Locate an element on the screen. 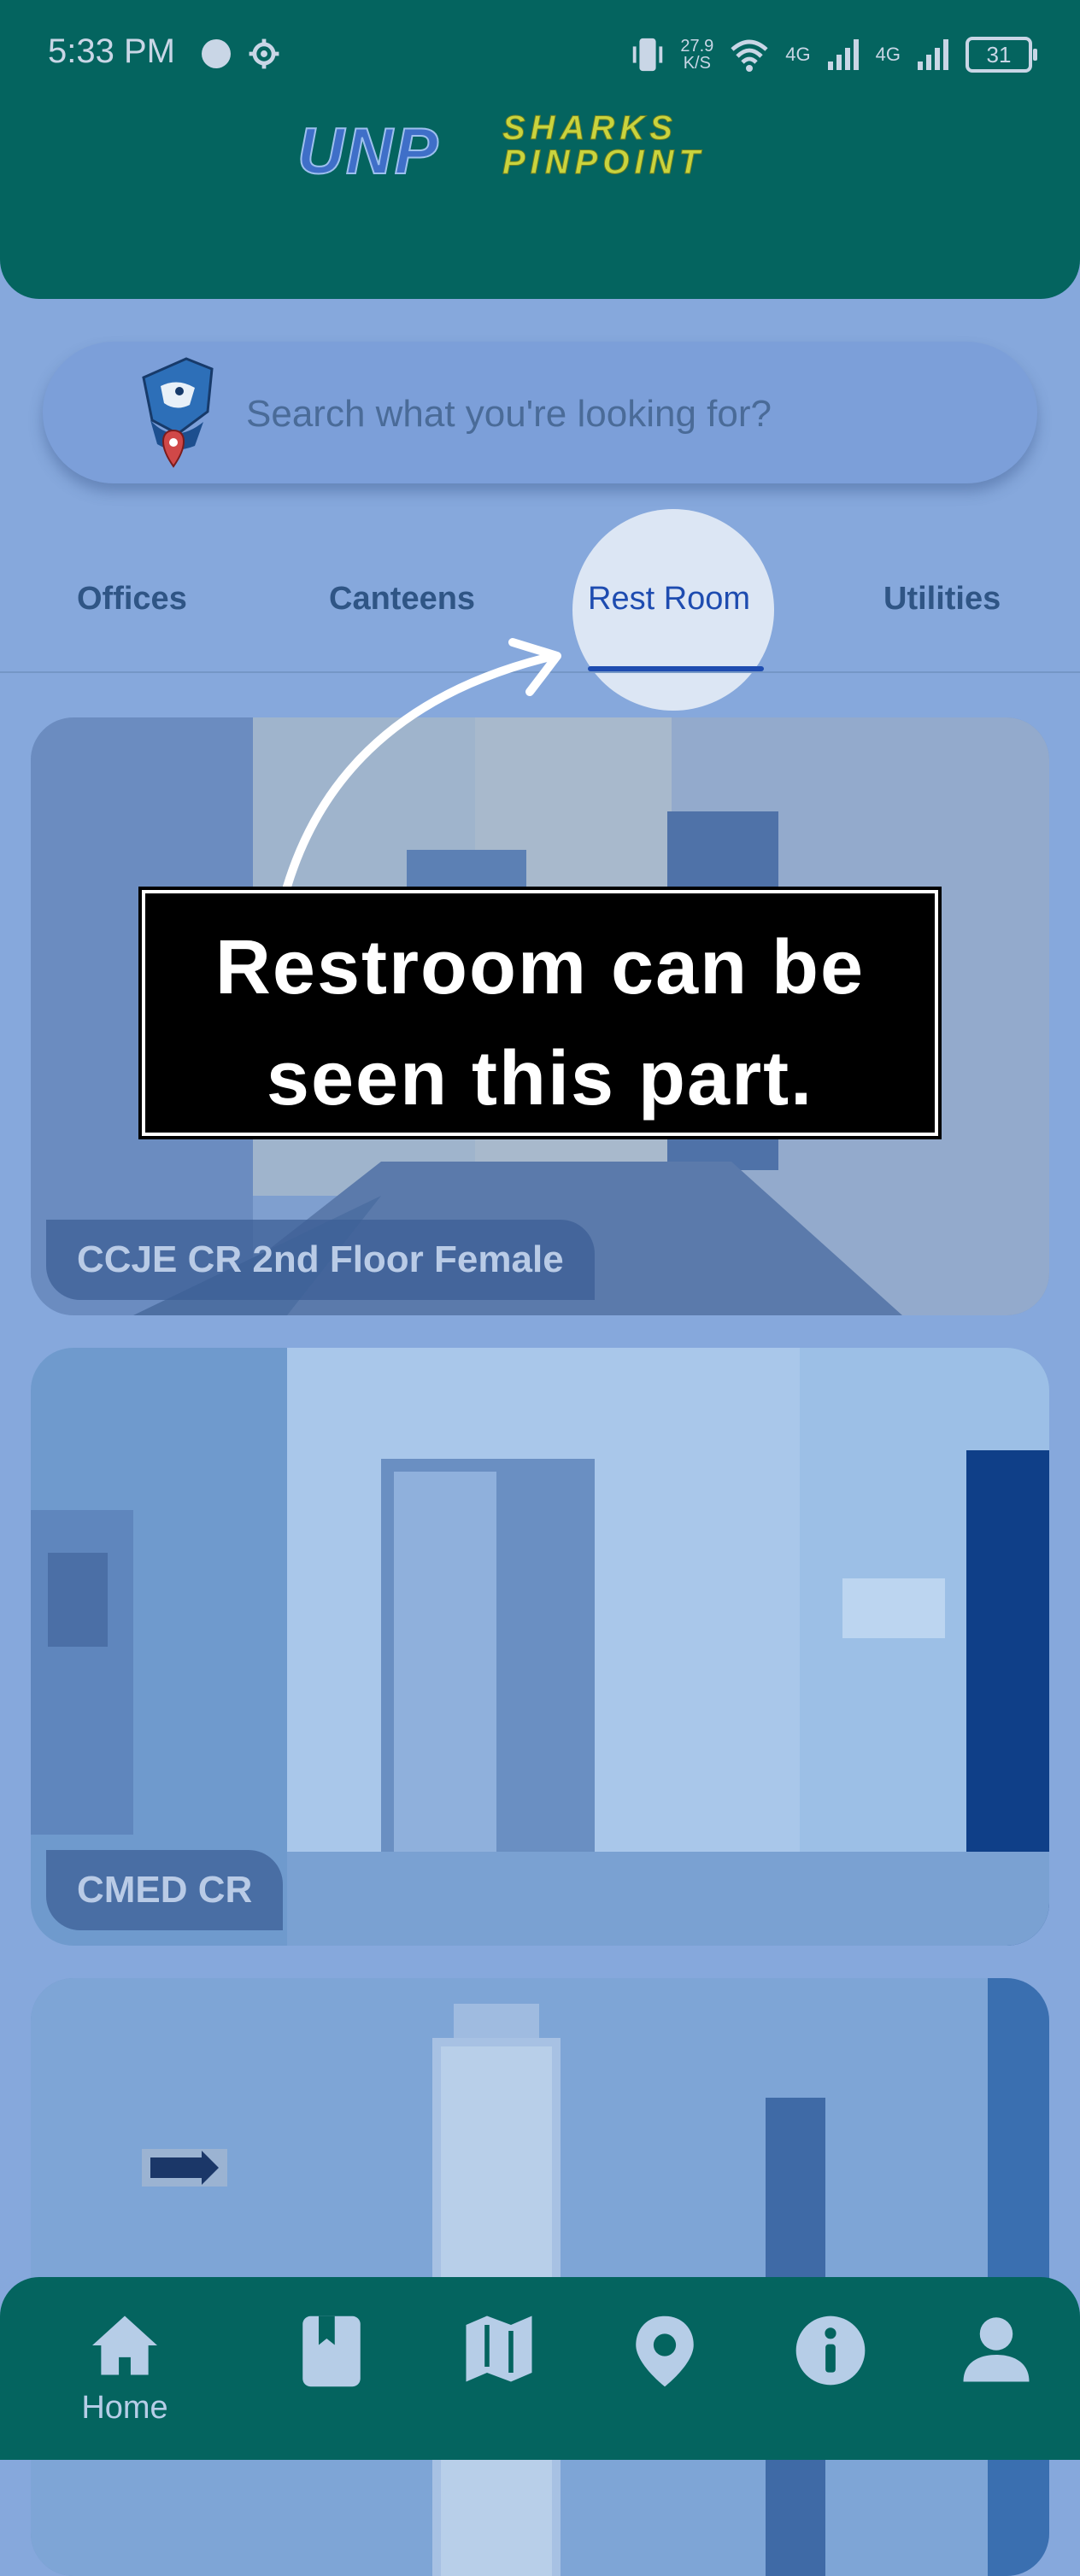 Image resolution: width=1080 pixels, height=2576 pixels. network-speed: 27.9 K/S is located at coordinates (696, 55).